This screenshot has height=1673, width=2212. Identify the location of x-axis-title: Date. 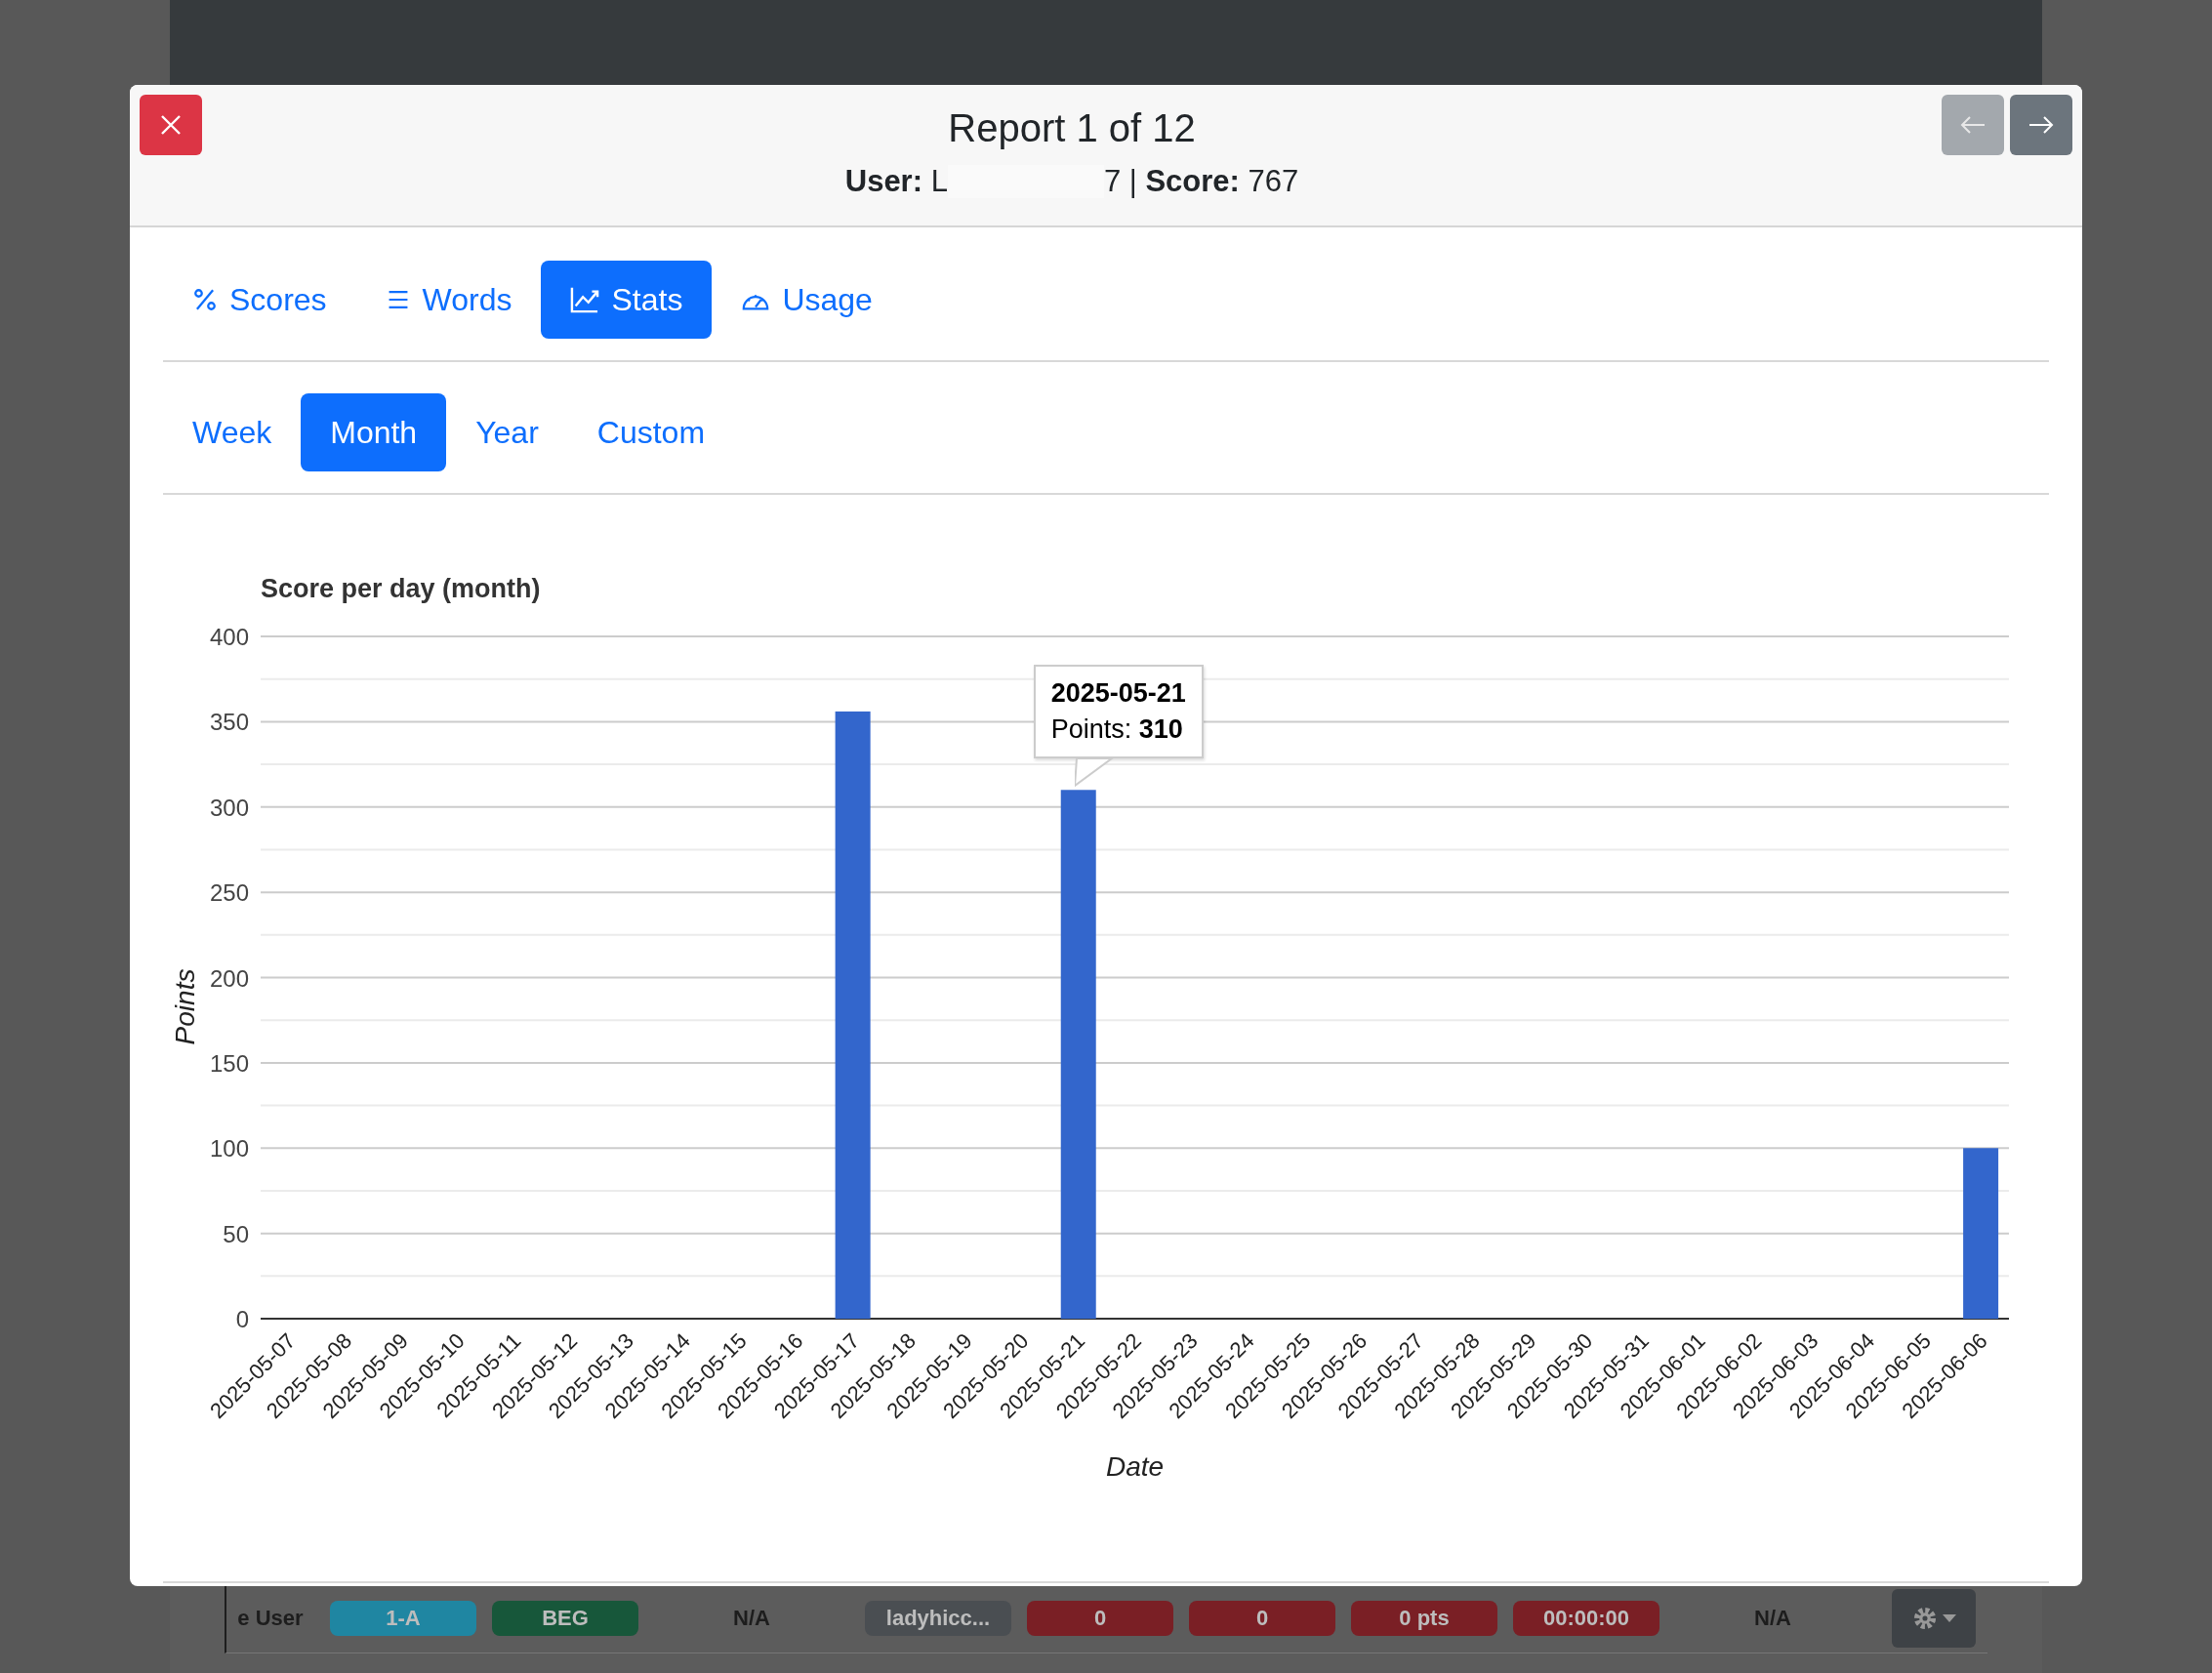
(1135, 1467).